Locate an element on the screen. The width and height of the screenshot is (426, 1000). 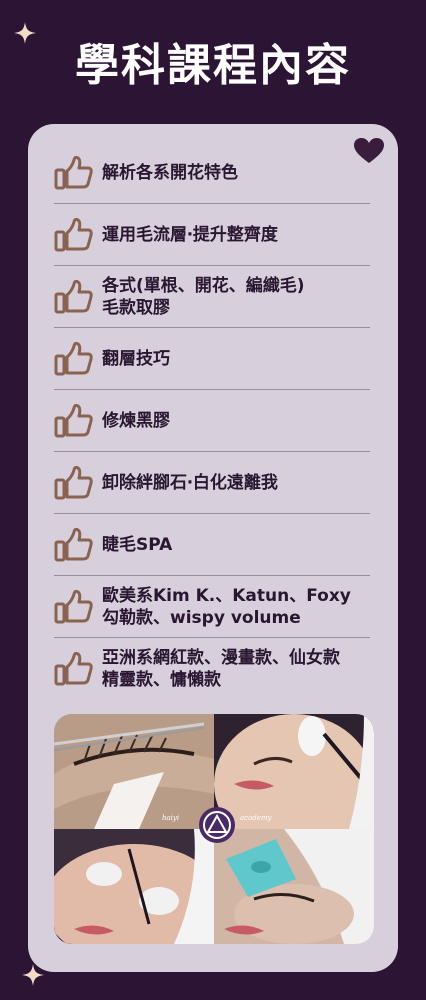
list-item-line: 歐美系Kim K.、Katun、Foxy is located at coordinates (226, 595).